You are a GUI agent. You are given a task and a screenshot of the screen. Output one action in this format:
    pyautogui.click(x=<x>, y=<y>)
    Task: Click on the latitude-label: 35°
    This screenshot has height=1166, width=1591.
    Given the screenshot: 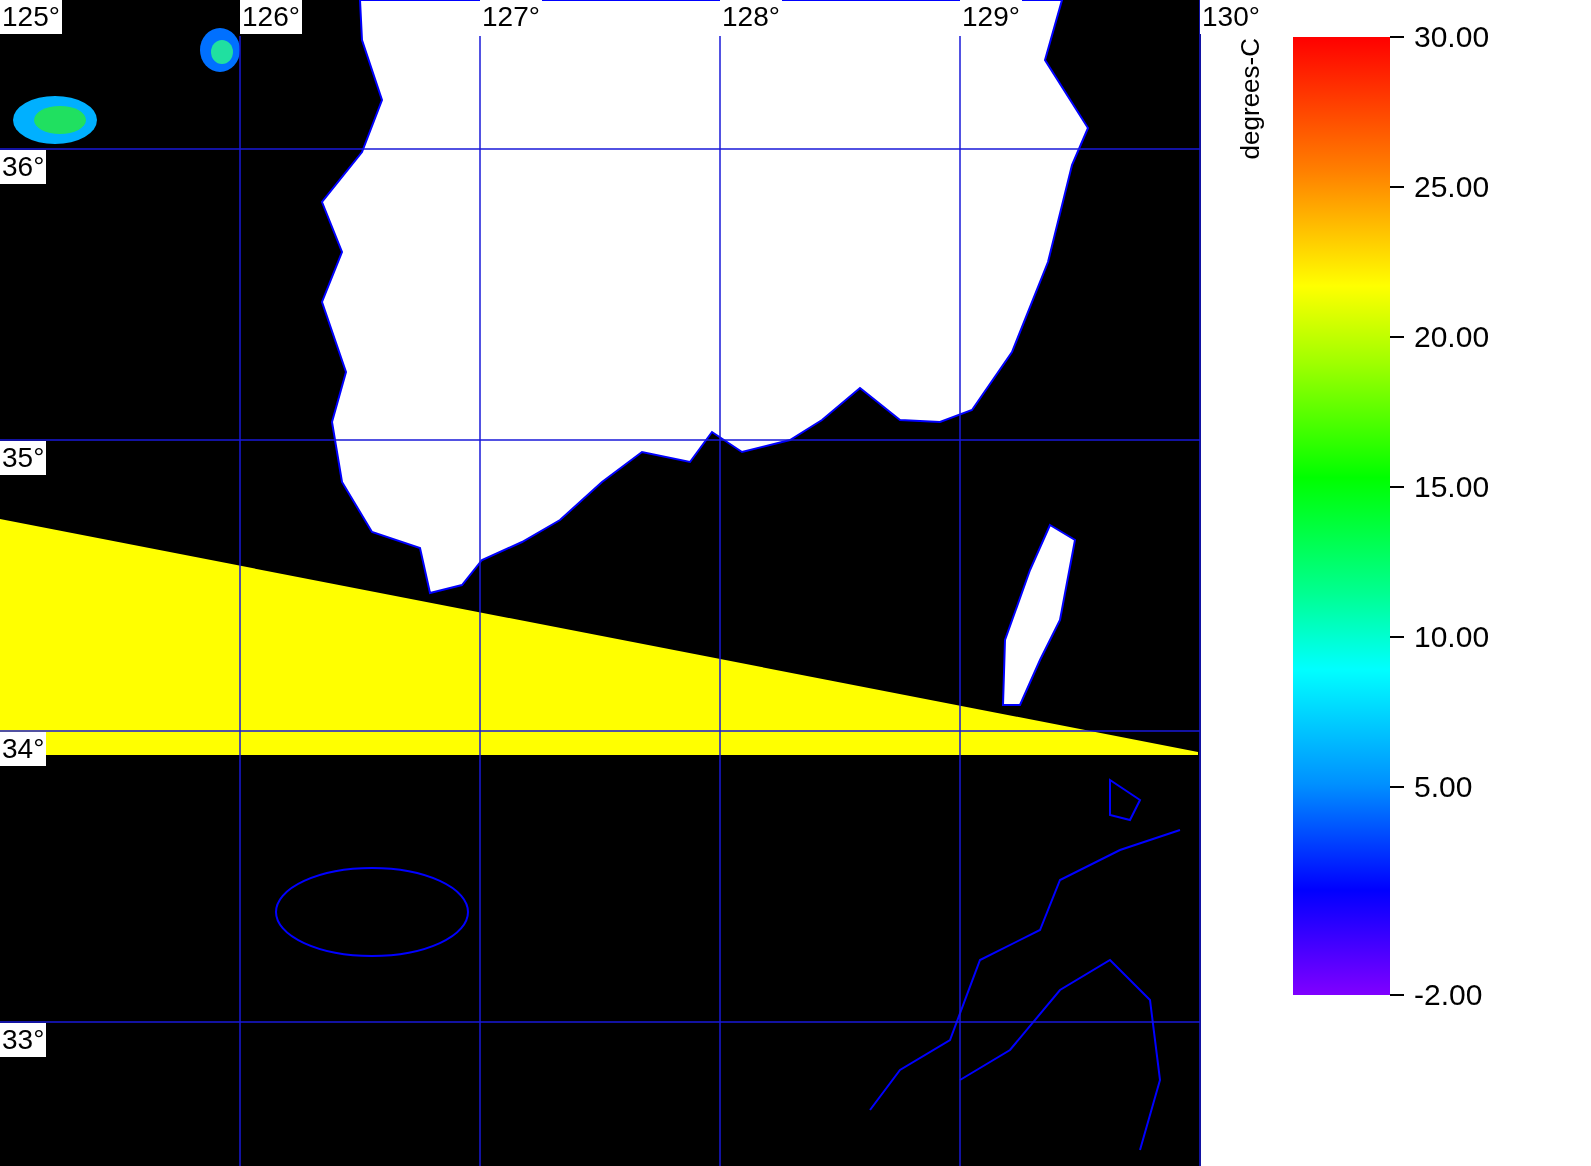 What is the action you would take?
    pyautogui.click(x=23, y=458)
    